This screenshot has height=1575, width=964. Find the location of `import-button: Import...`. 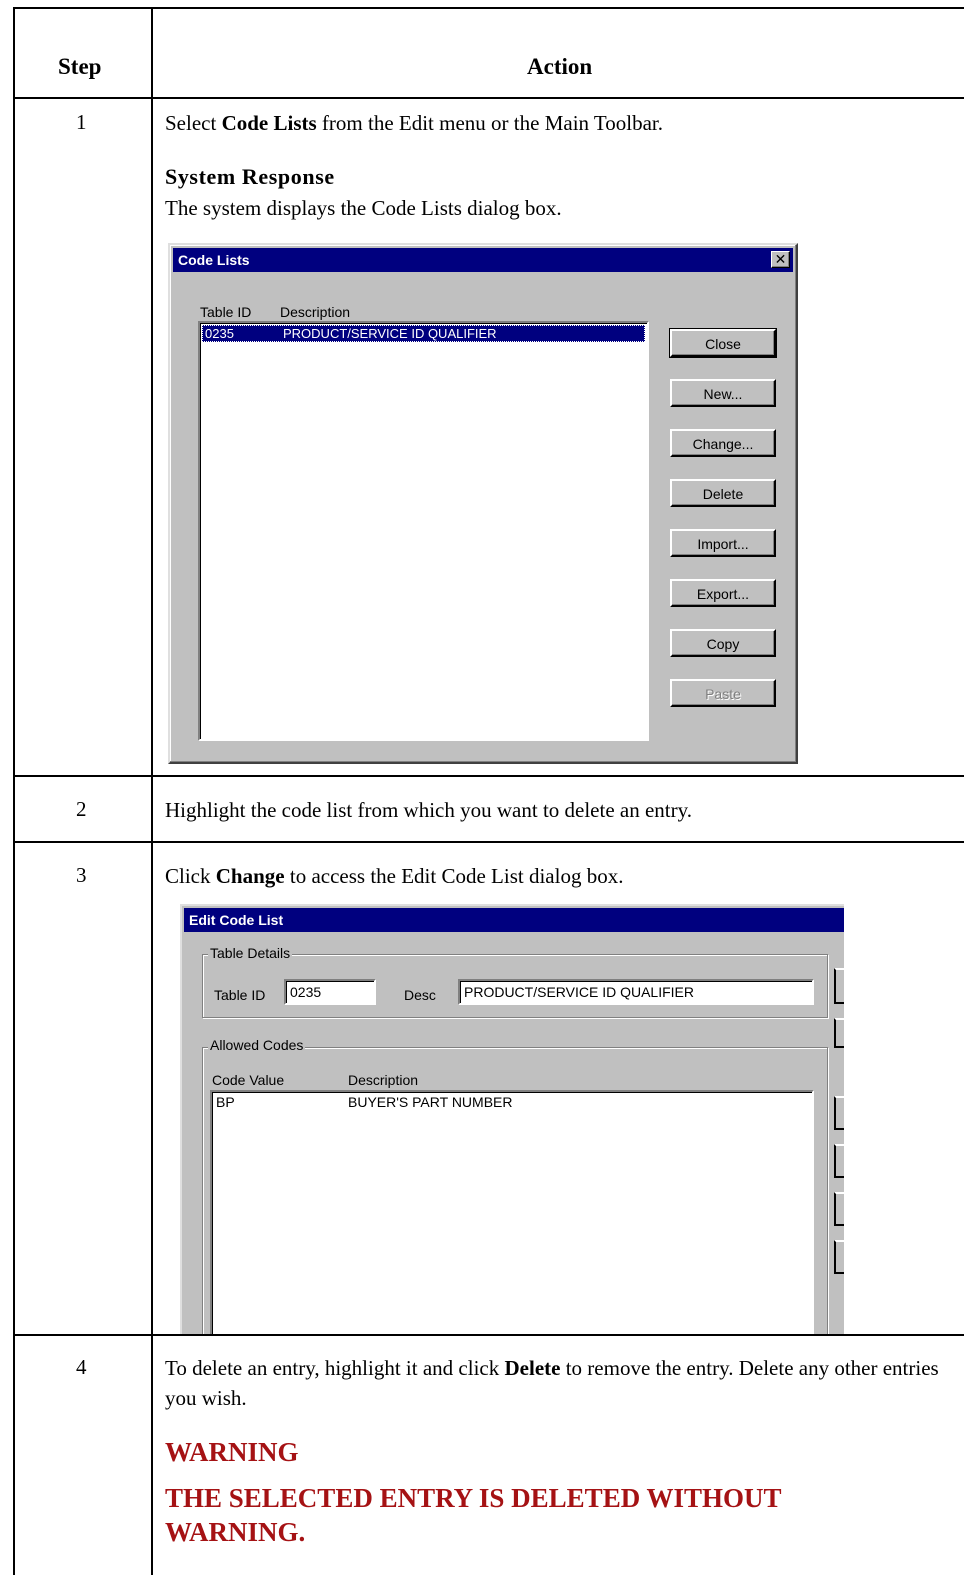

import-button: Import... is located at coordinates (723, 543).